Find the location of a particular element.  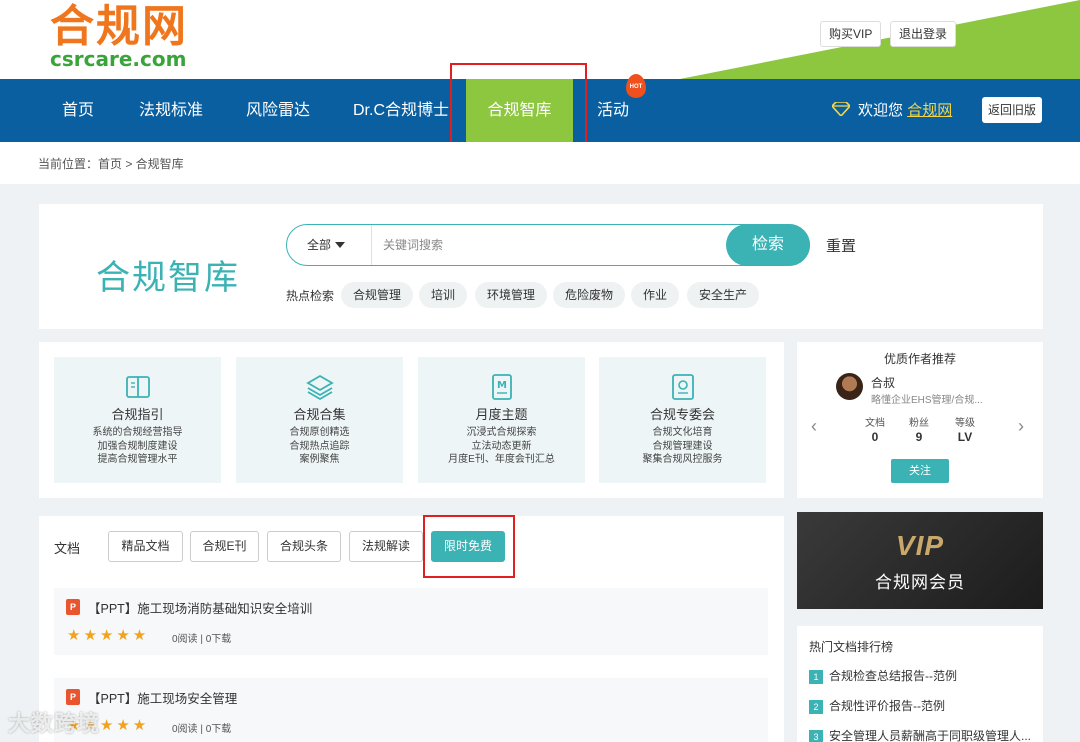

document-m-icon: M is located at coordinates (502, 387).